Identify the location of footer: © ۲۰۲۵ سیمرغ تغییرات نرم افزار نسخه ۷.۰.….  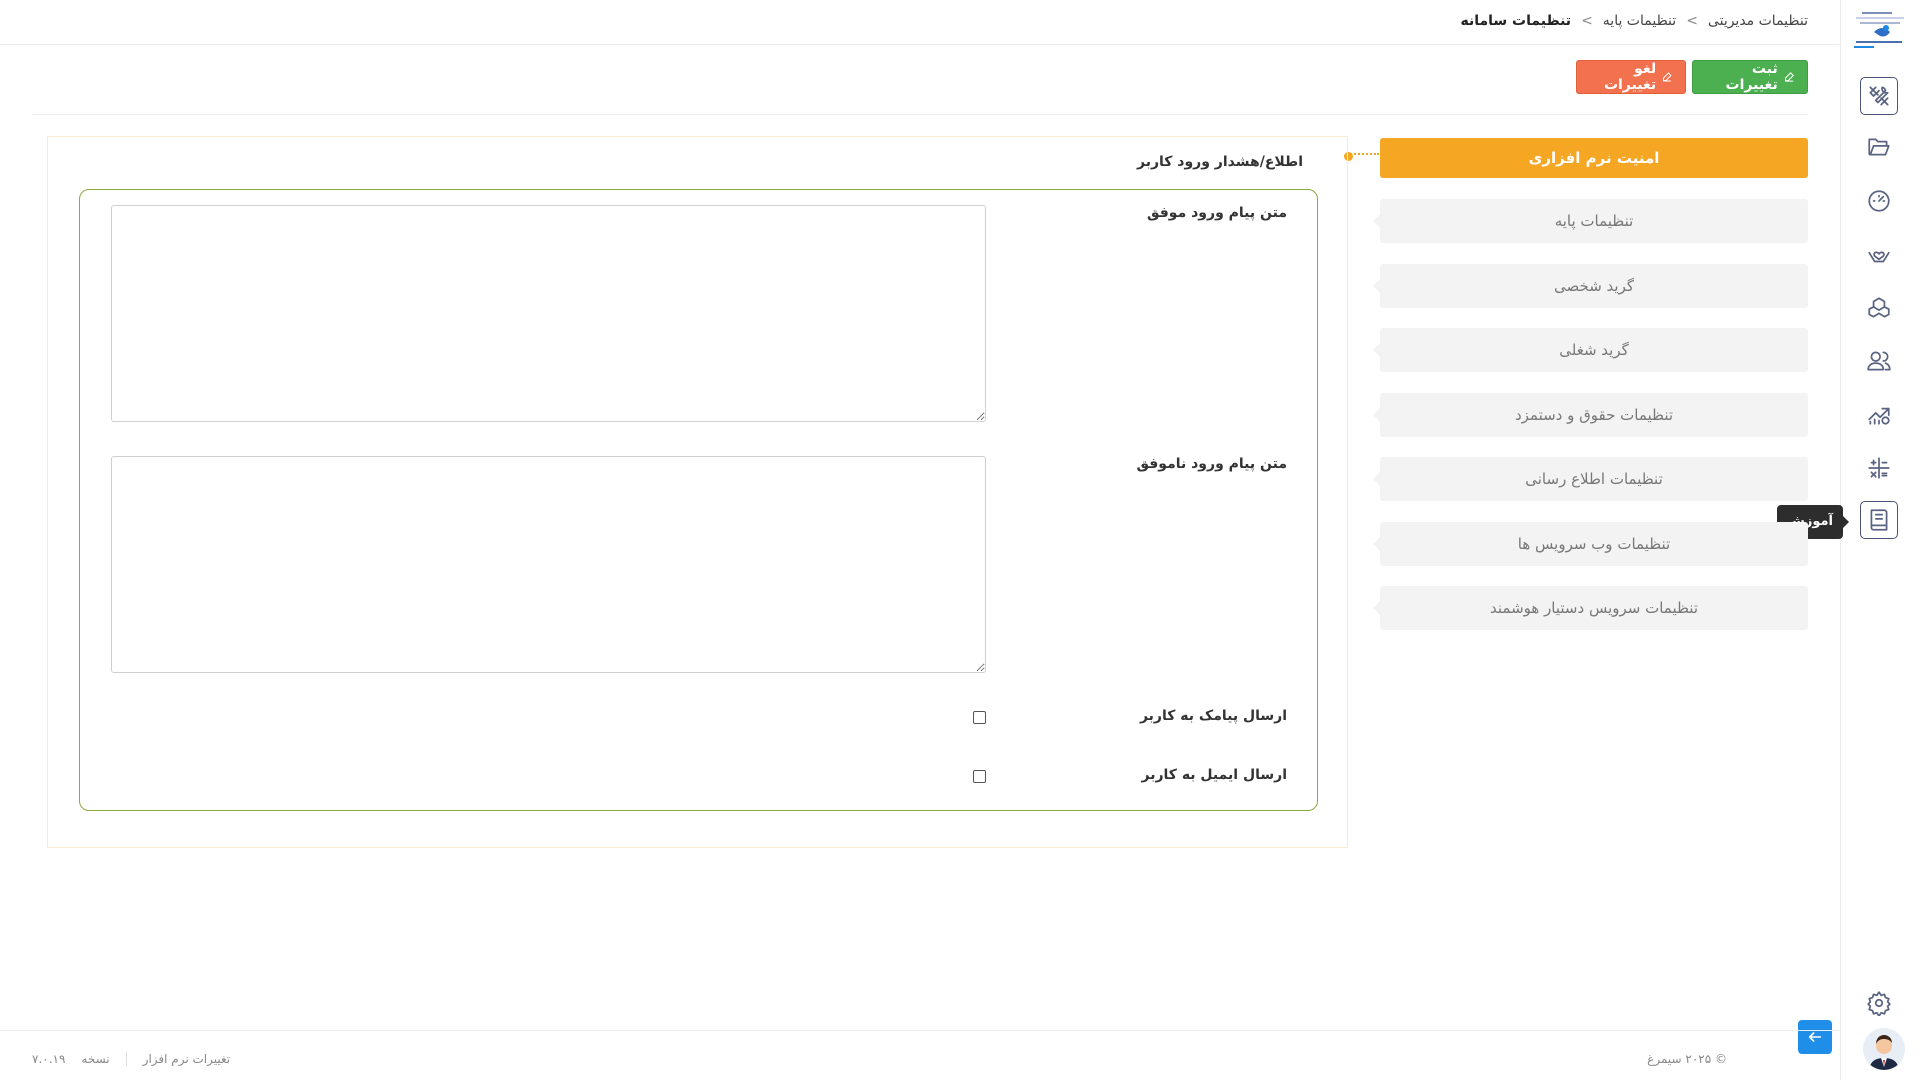
(919, 1055).